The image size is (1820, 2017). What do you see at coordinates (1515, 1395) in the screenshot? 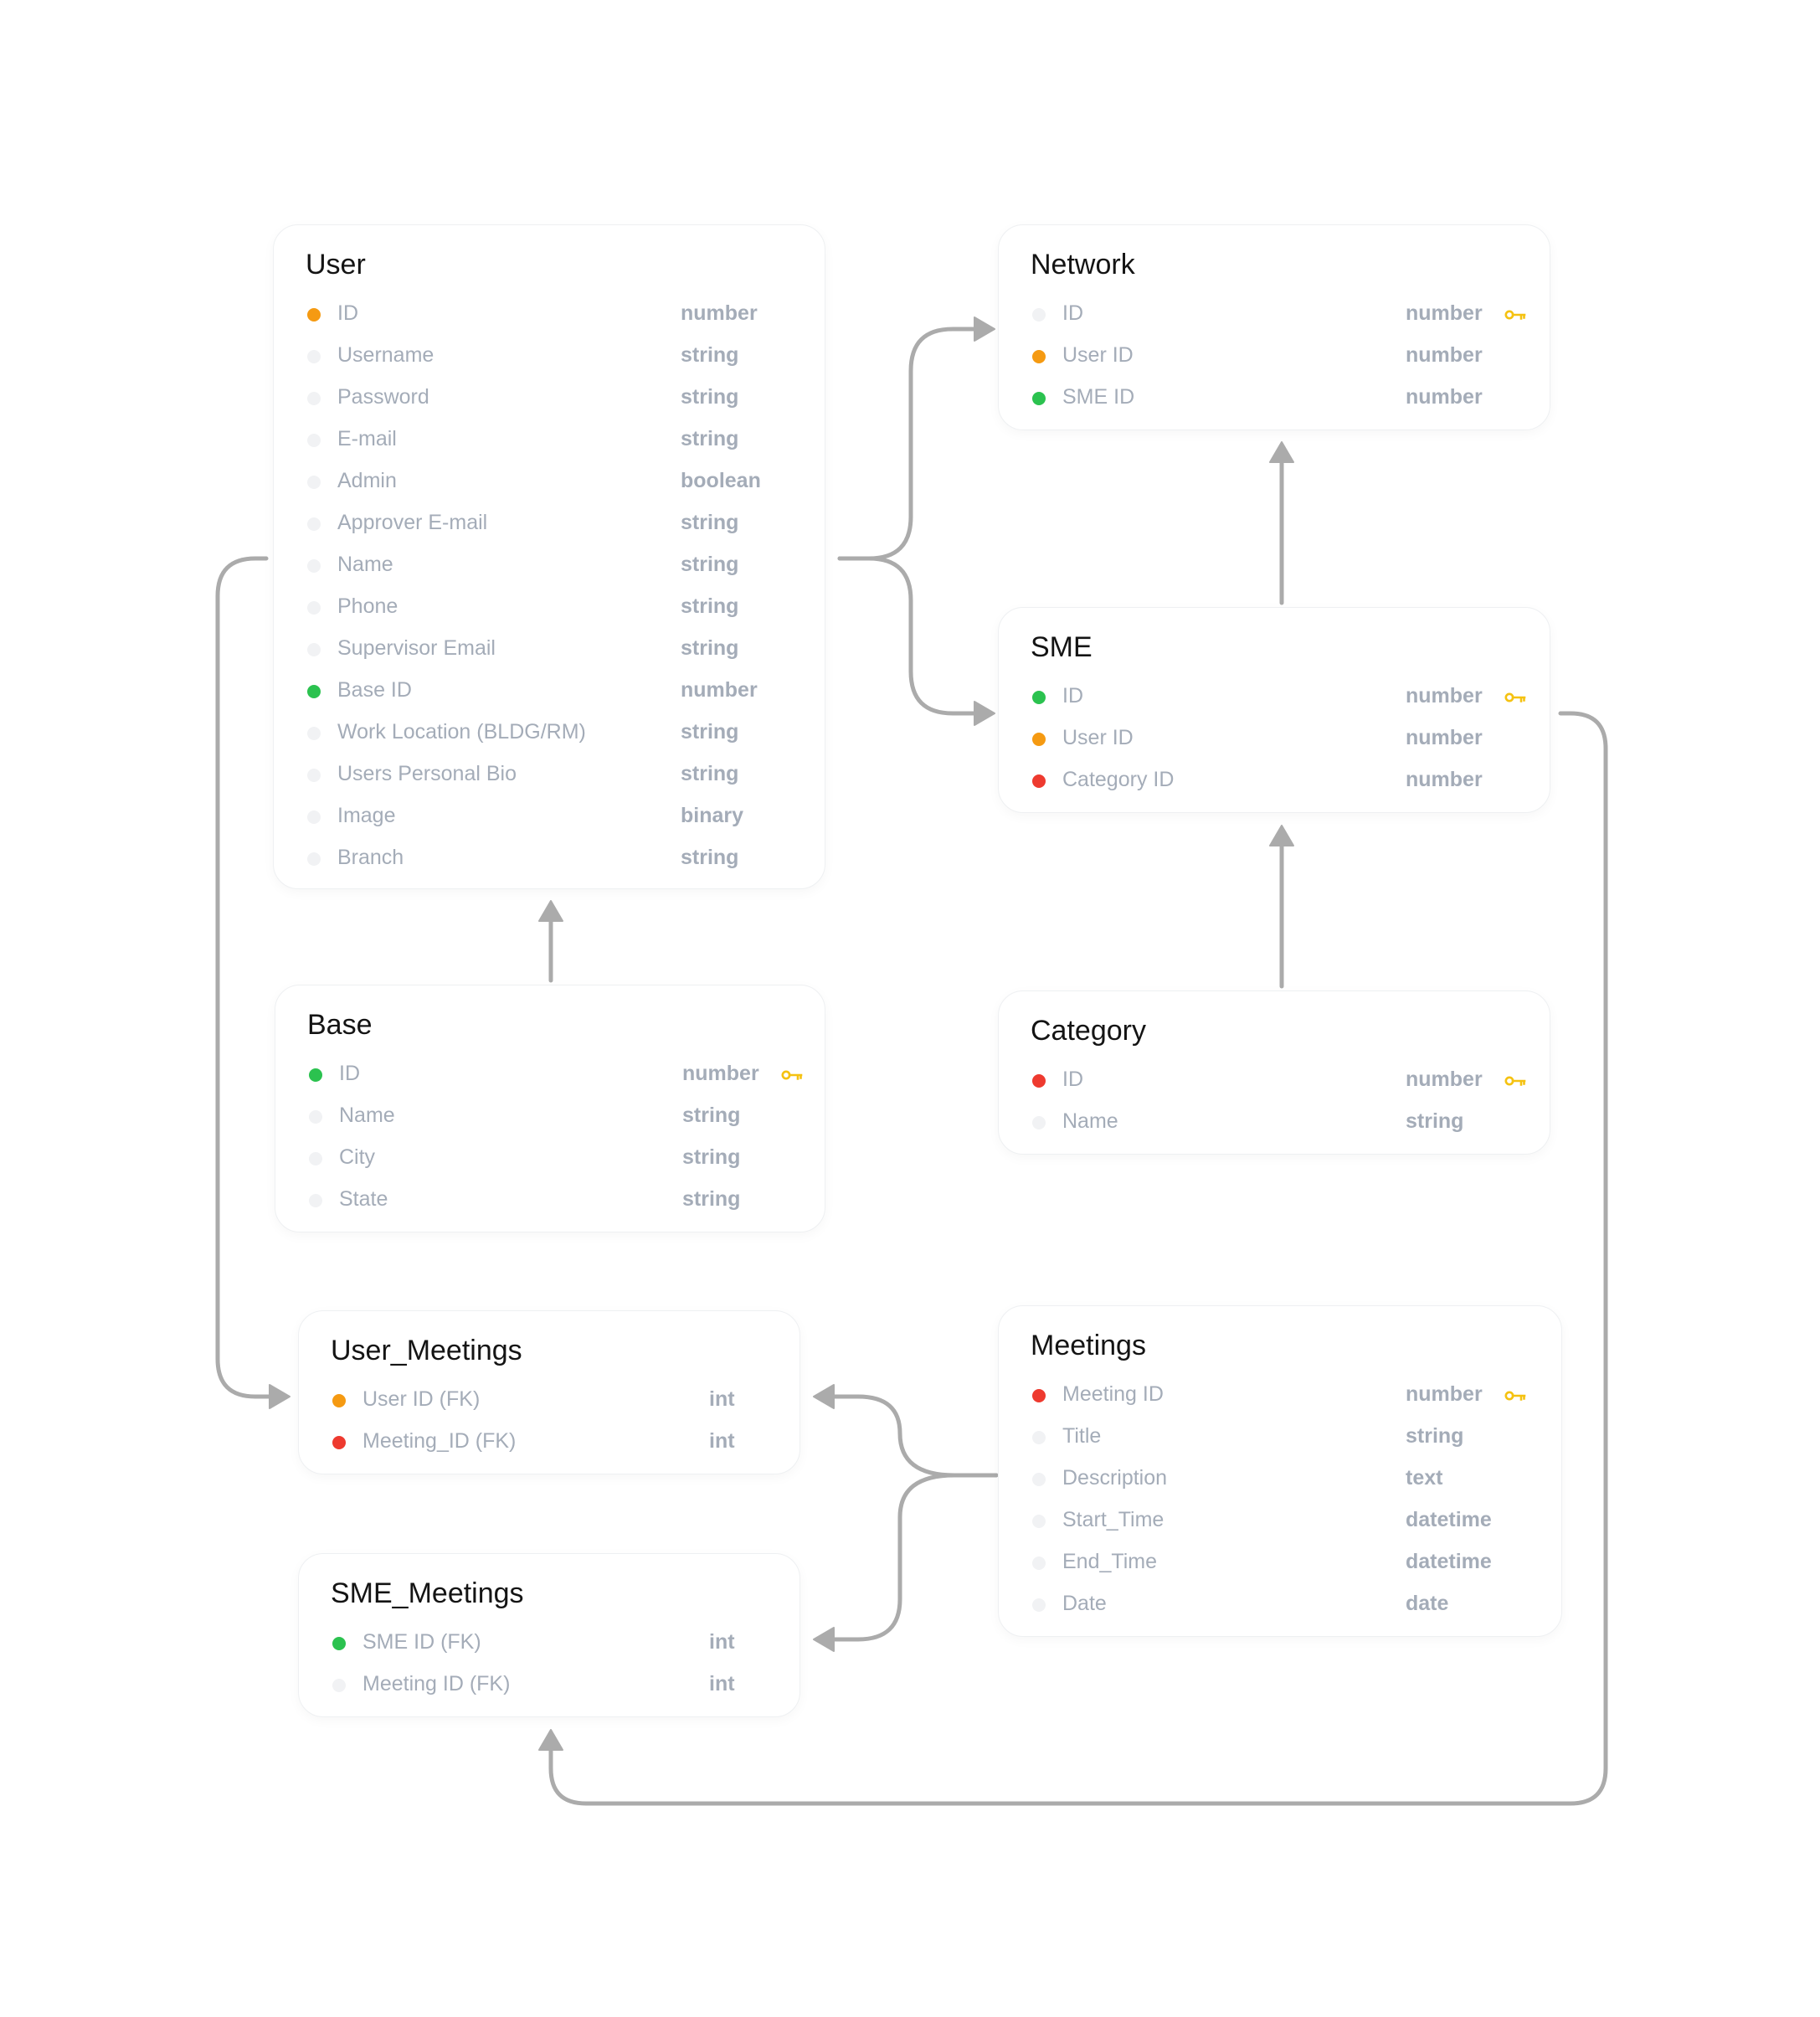
I see `primary-key-icon` at bounding box center [1515, 1395].